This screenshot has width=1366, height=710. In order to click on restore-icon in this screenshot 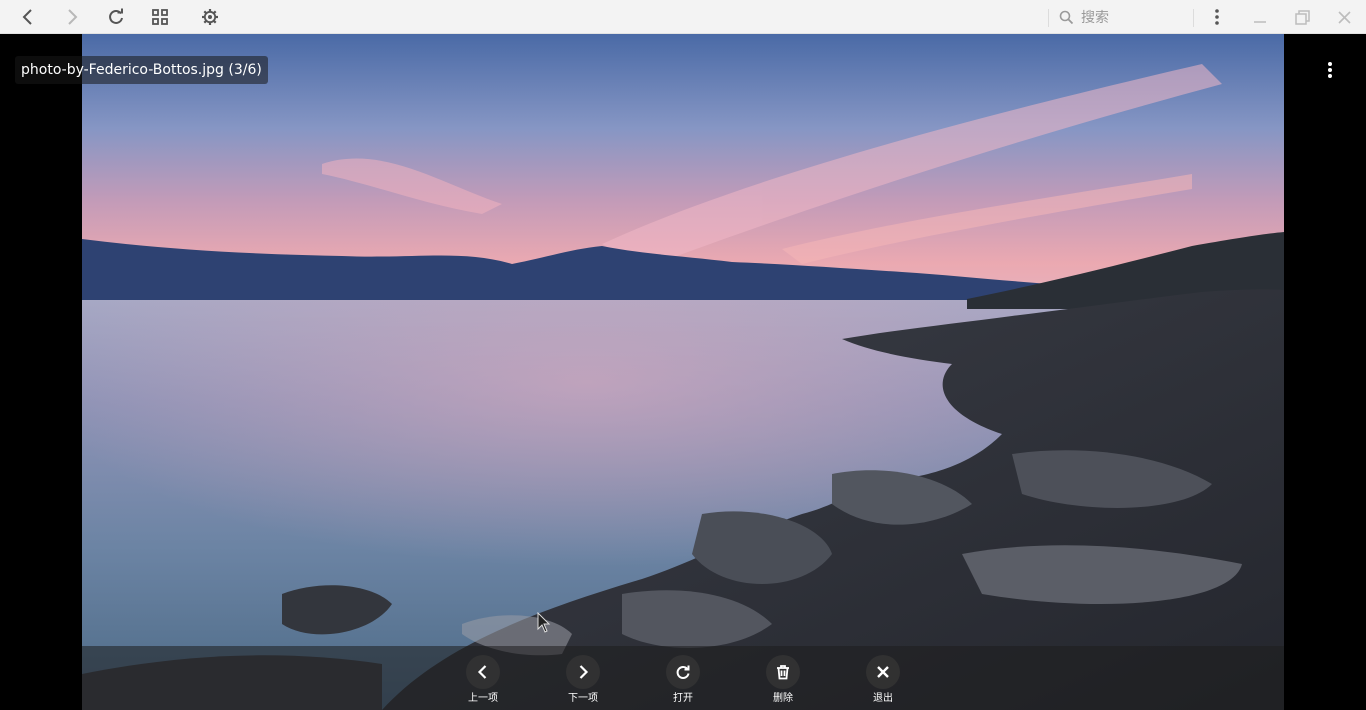, I will do `click(1302, 17)`.